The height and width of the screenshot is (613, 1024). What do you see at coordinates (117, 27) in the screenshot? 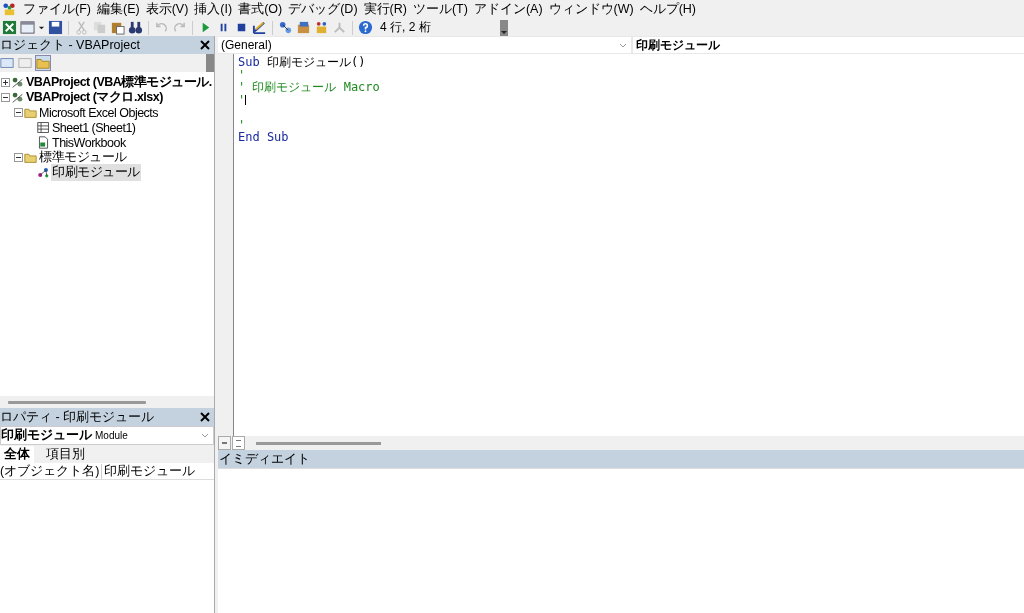
I see `paste-icon` at bounding box center [117, 27].